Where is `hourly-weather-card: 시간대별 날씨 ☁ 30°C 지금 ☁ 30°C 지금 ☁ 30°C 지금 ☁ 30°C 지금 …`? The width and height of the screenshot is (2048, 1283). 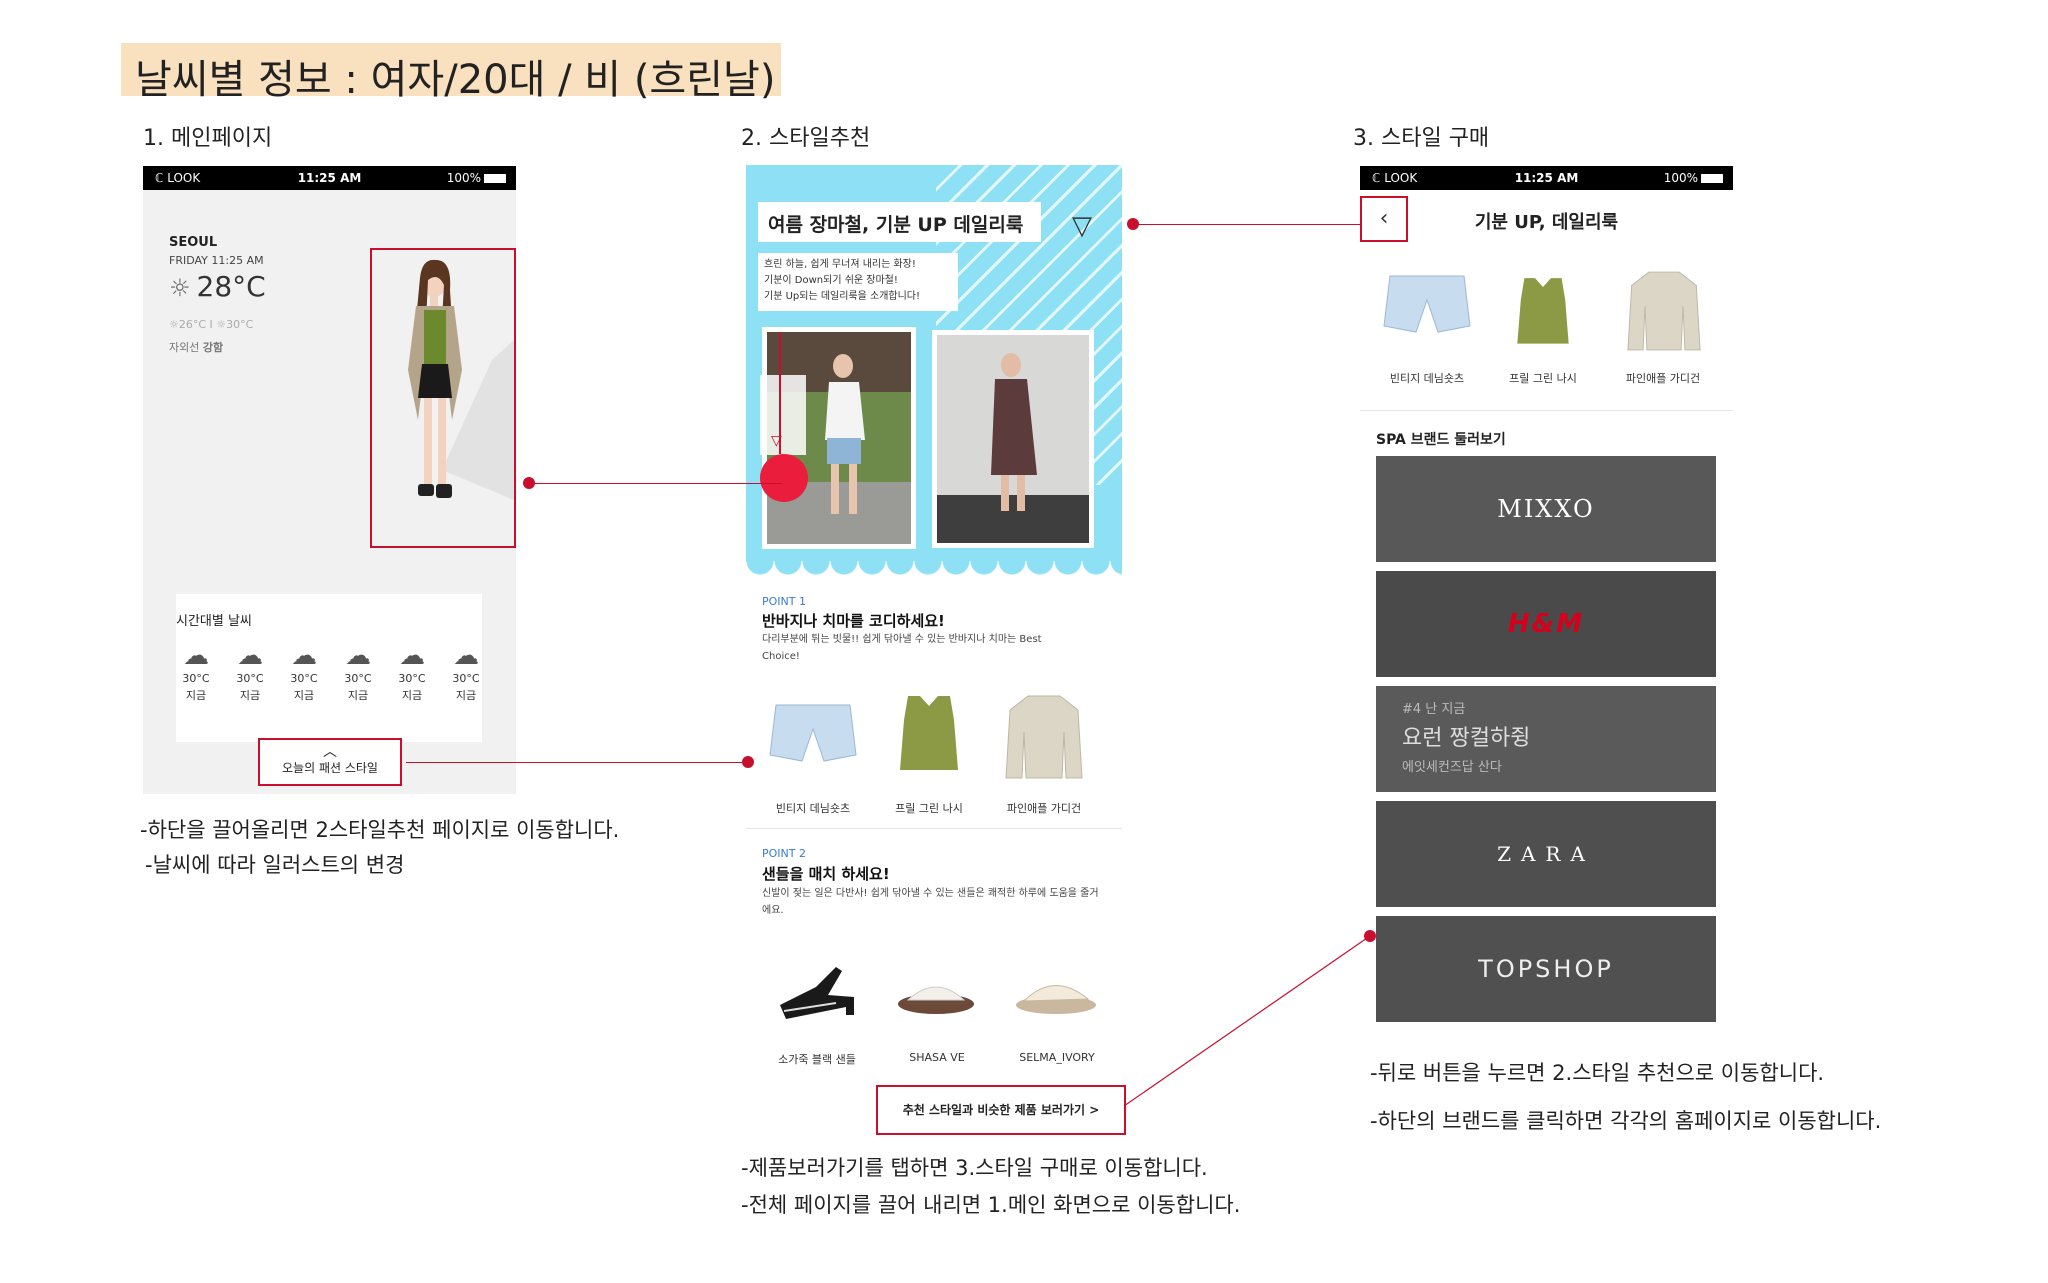
hourly-weather-card: 시간대별 날씨 ☁ 30°C 지금 ☁ 30°C 지금 ☁ 30°C 지금 ☁ 30°C 지금 … is located at coordinates (329, 668).